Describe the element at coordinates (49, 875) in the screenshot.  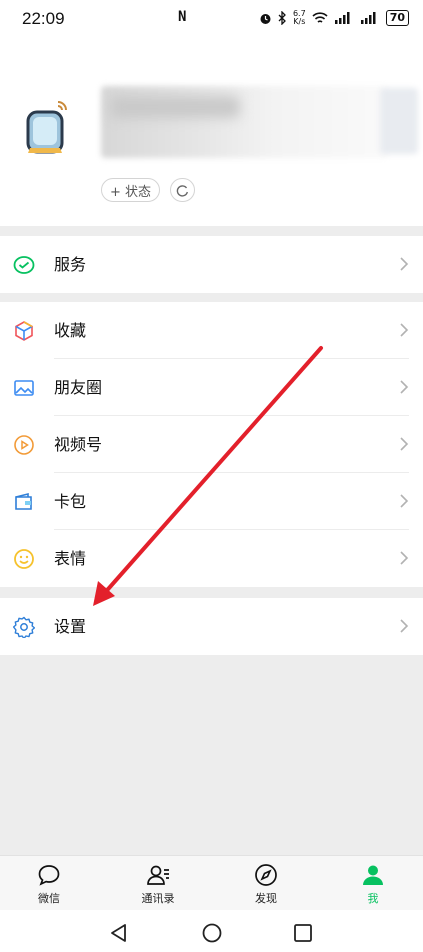
I see `chat-bubble-icon` at that location.